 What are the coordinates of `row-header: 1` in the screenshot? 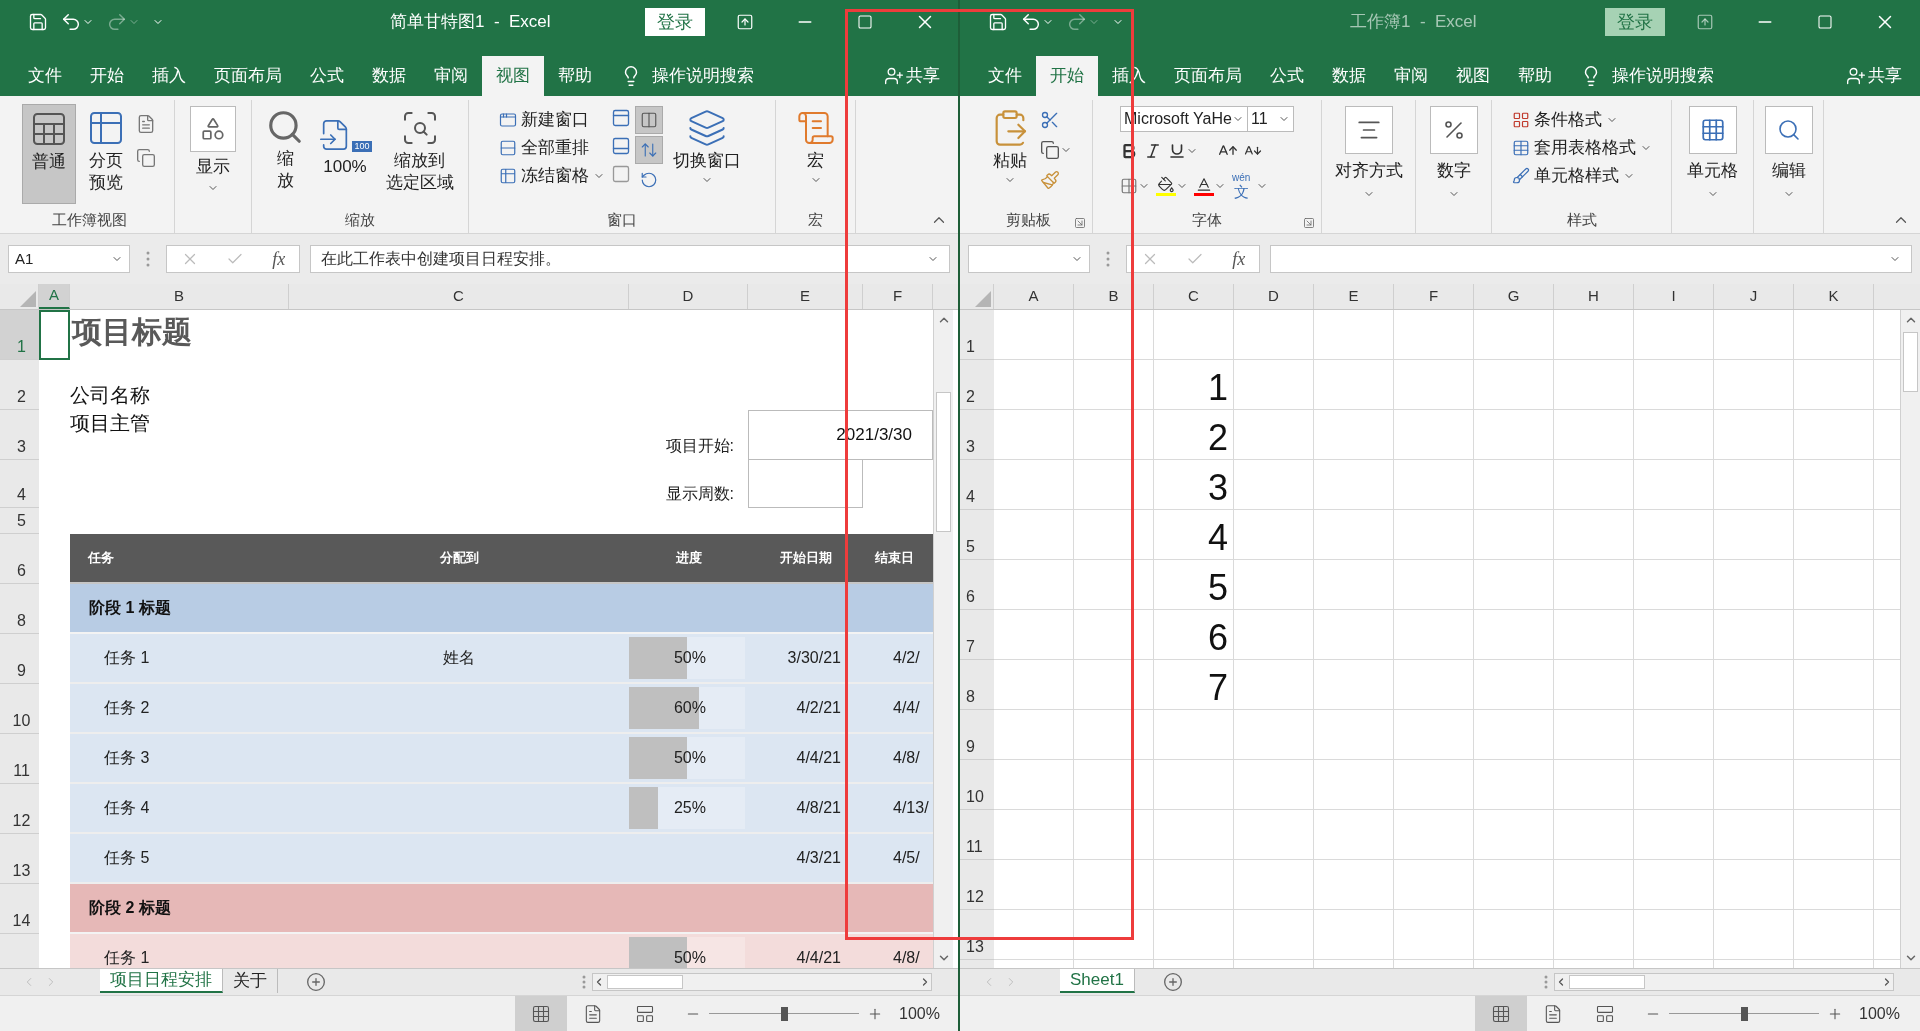 It's located at (19, 335).